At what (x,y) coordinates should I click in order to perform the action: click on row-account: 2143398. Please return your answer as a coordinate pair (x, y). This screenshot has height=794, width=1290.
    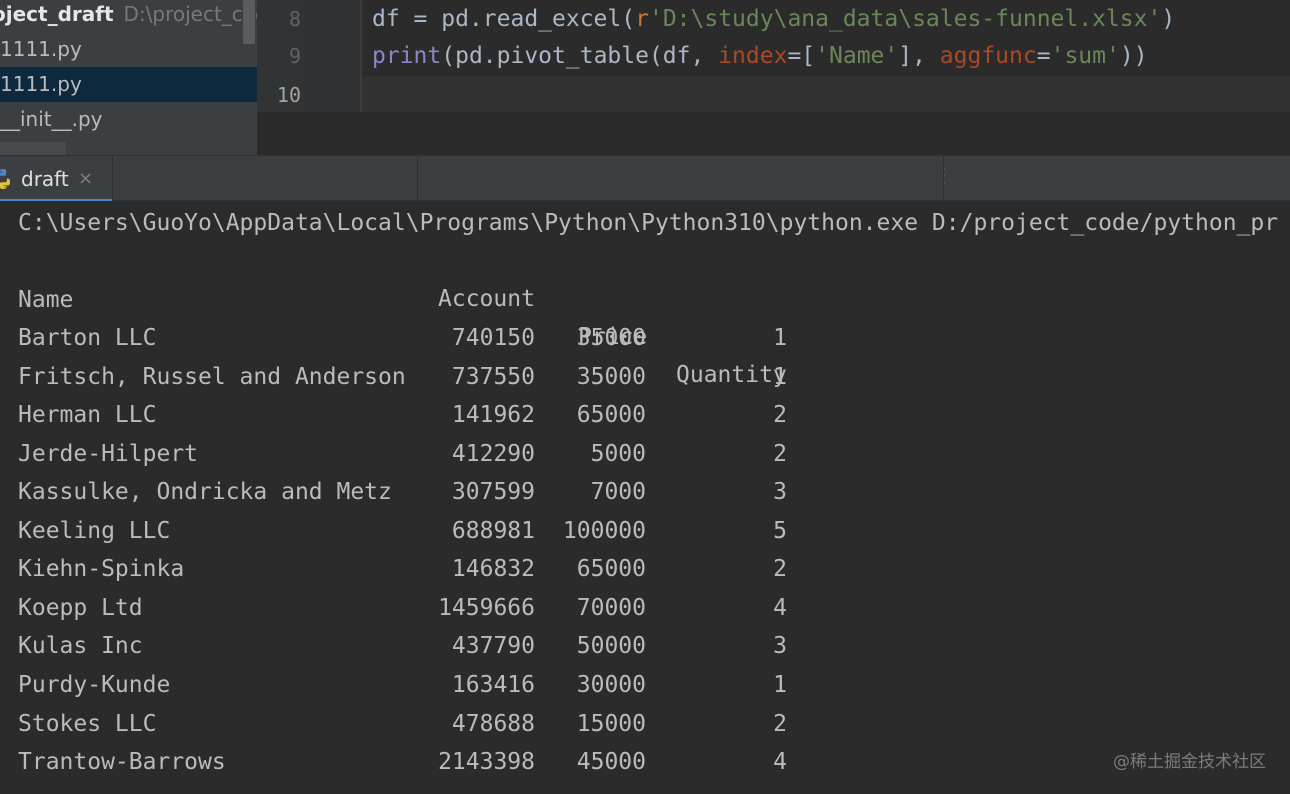
    Looking at the image, I should click on (486, 762).